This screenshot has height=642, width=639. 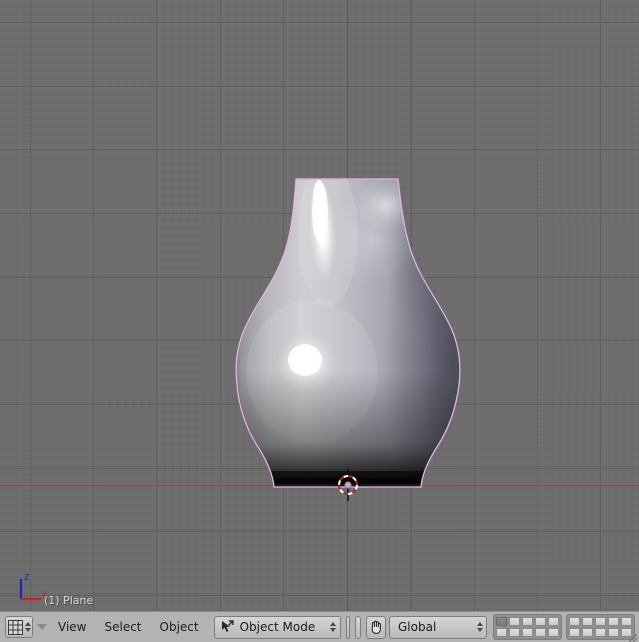 I want to click on grid-3d-view-icon, so click(x=15, y=627).